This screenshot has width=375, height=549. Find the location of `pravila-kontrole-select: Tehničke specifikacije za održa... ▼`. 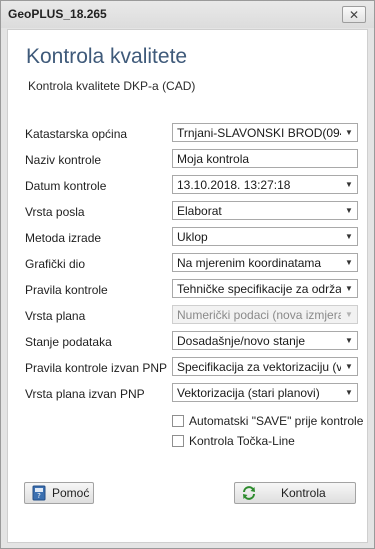

pravila-kontrole-select: Tehničke specifikacije za održa... ▼ is located at coordinates (265, 288).